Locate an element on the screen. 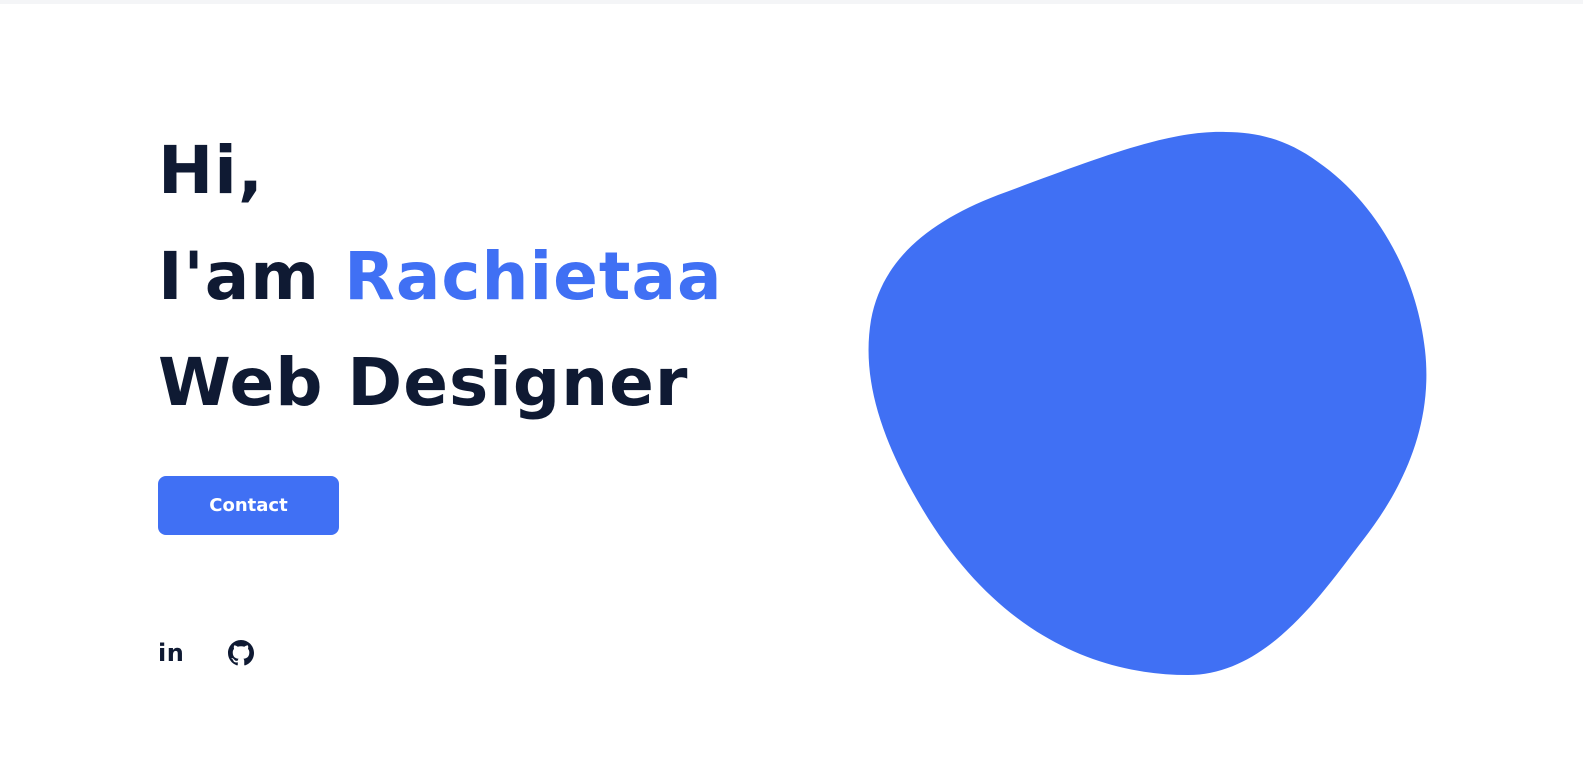  github-link is located at coordinates (241, 653).